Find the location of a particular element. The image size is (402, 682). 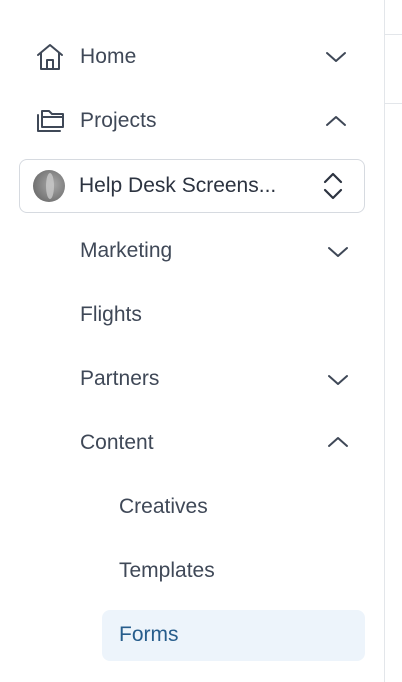

sidebar-item-label: Flights is located at coordinates (111, 314).